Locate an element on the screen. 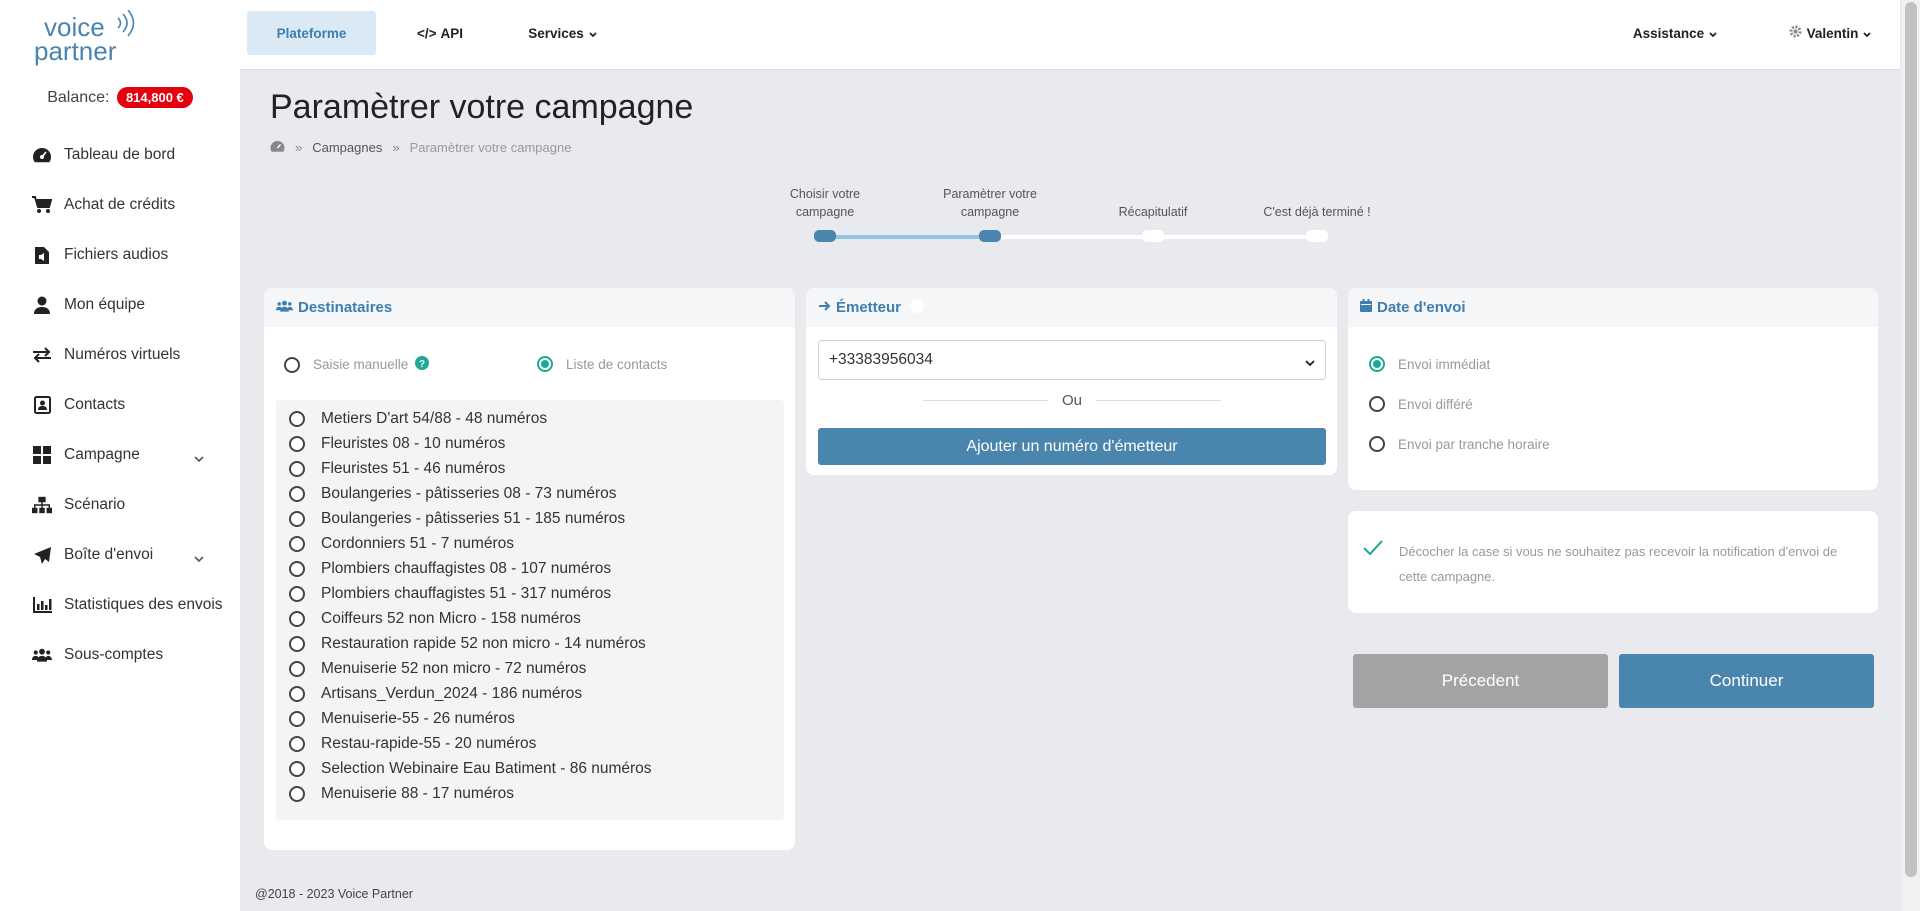  continue-button: Continuer is located at coordinates (1746, 681).